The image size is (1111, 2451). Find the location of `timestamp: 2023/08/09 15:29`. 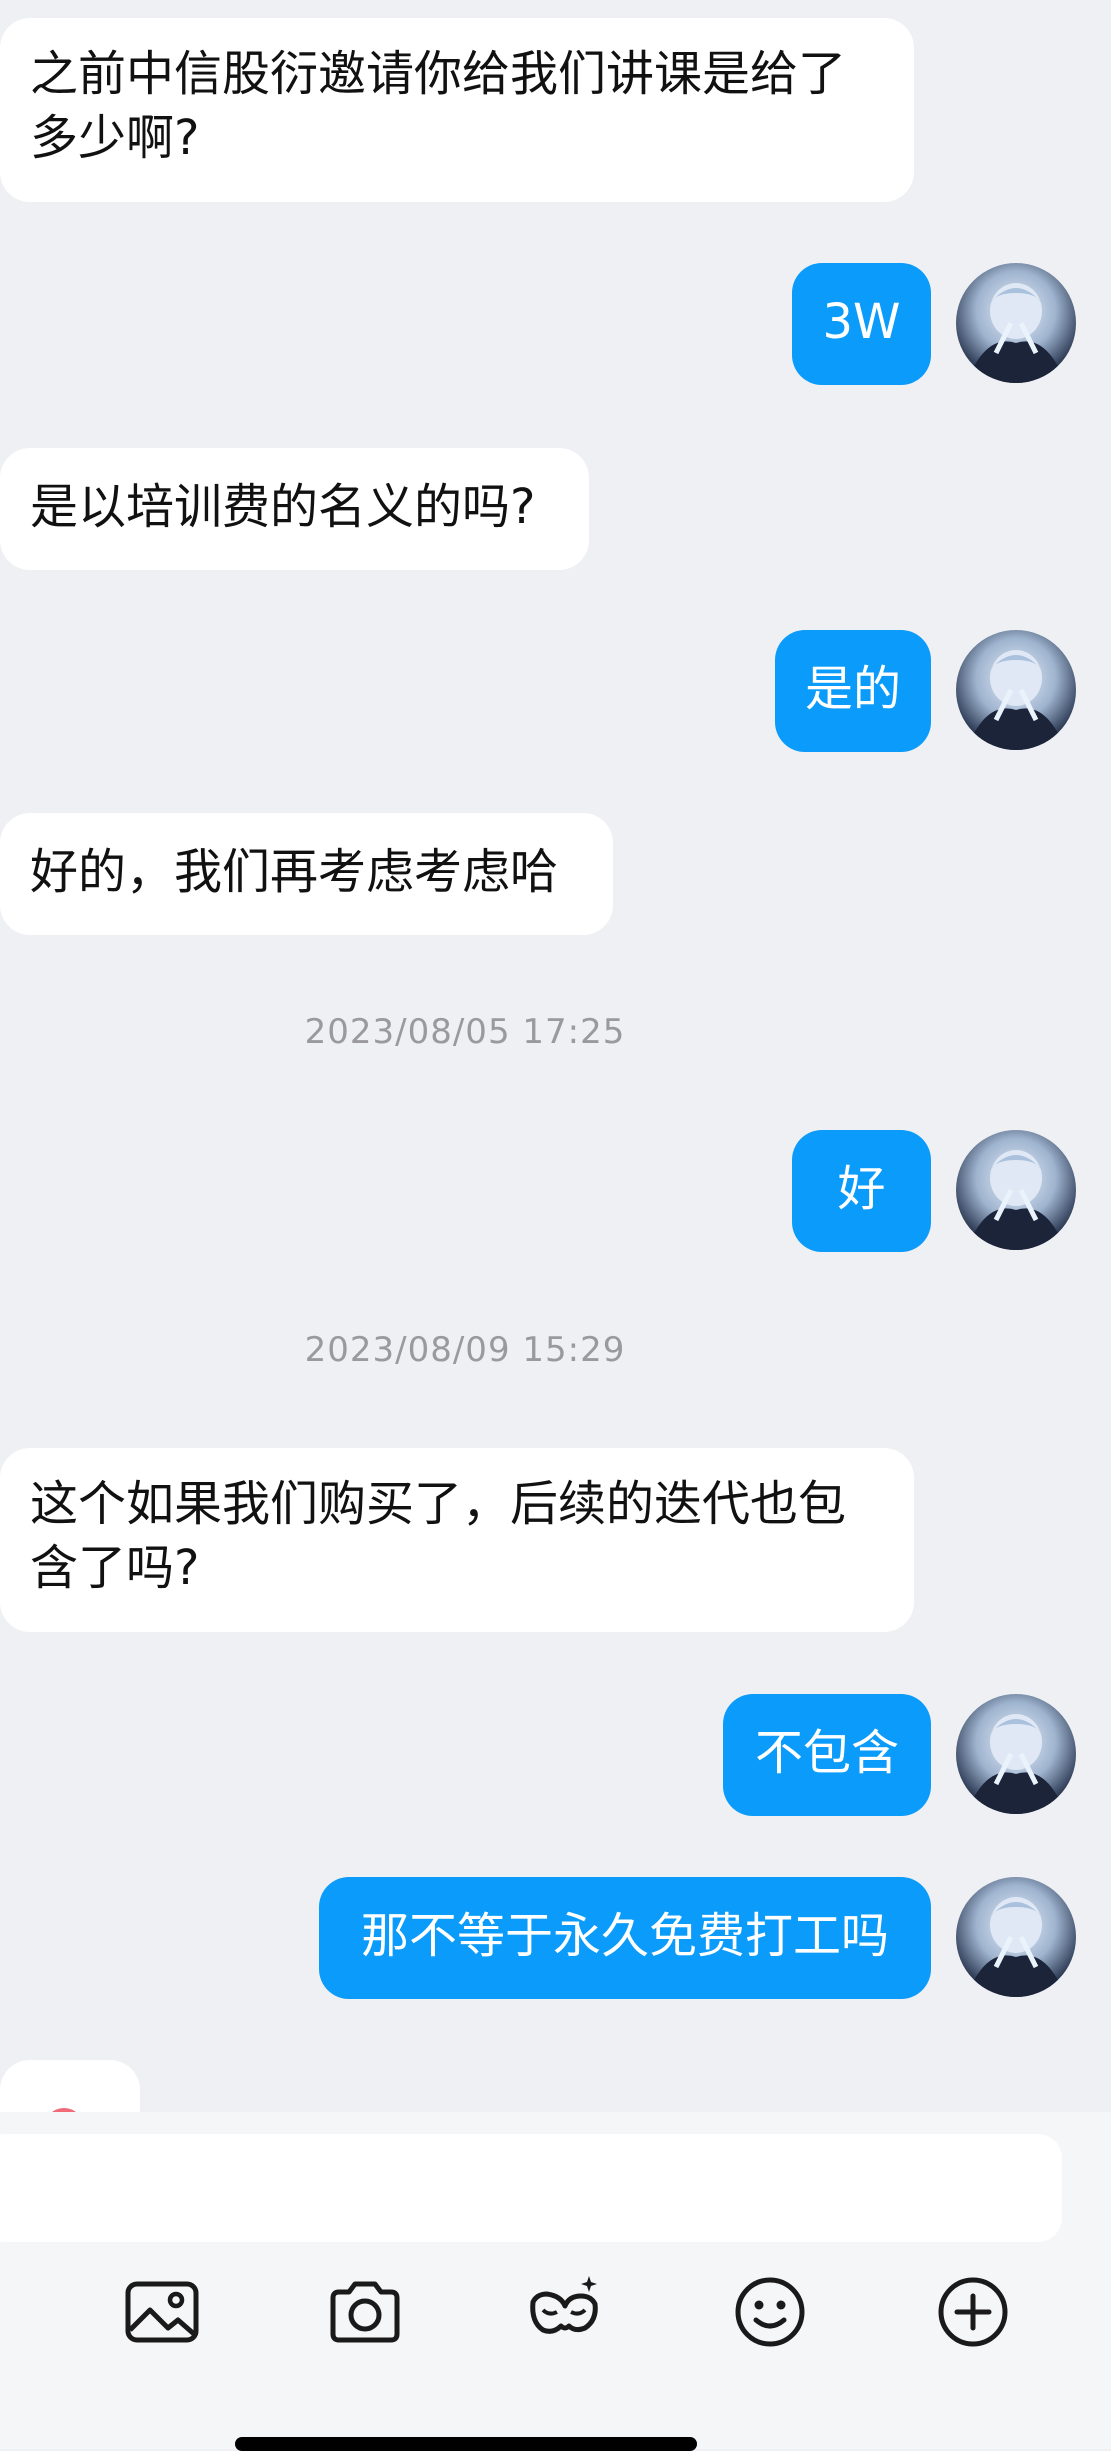

timestamp: 2023/08/09 15:29 is located at coordinates (465, 1350).